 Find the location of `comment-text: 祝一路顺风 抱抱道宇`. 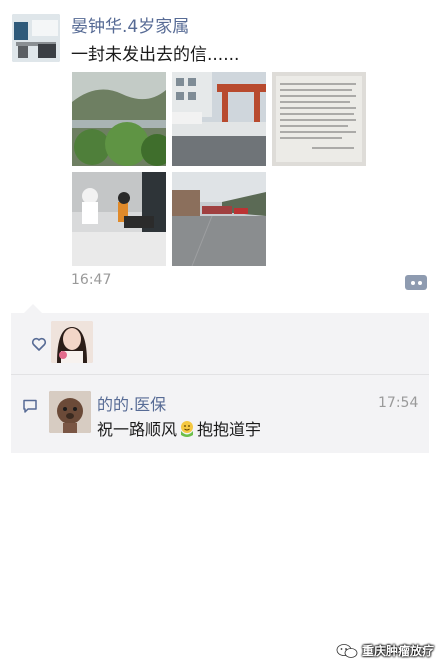

comment-text: 祝一路顺风 抱抱道宇 is located at coordinates (179, 428).